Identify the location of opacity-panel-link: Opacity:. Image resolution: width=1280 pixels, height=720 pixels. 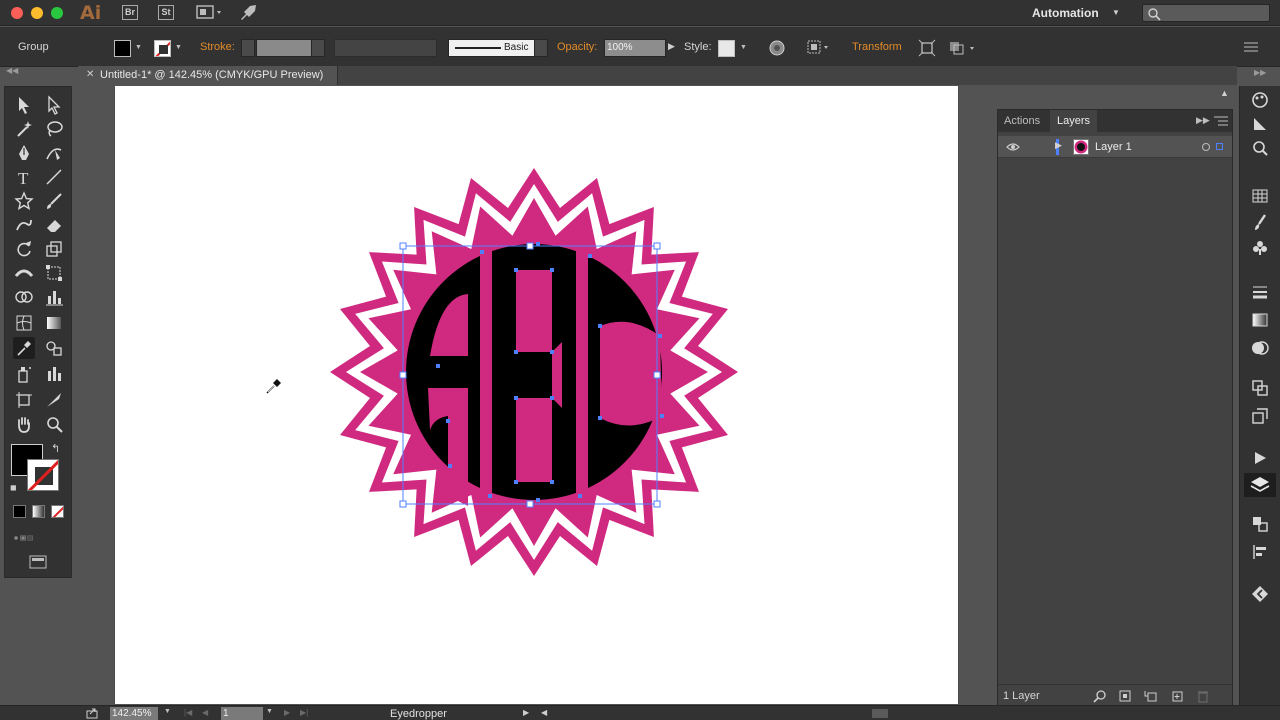
(577, 47).